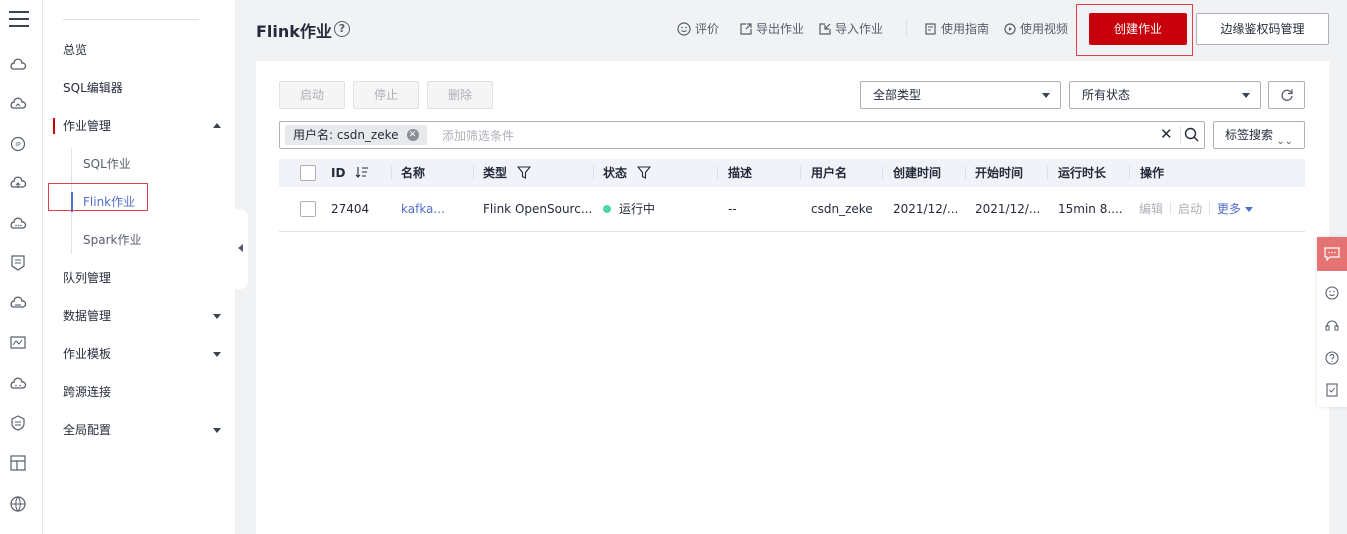 This screenshot has width=1347, height=534. Describe the element at coordinates (1044, 29) in the screenshot. I see `video-label: 使用视频` at that location.